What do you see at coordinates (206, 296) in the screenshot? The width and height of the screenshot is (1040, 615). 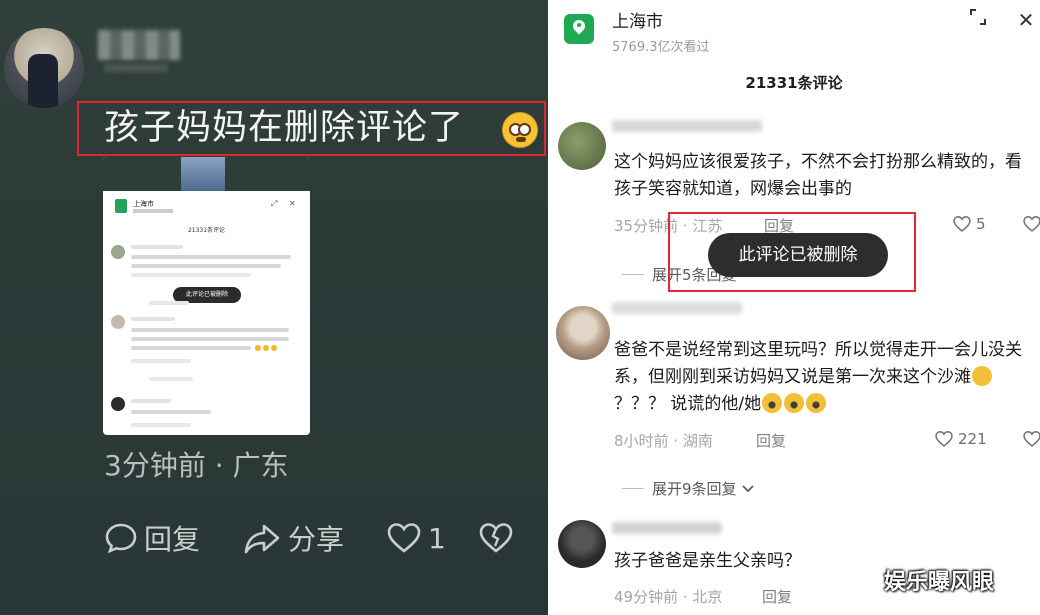 I see `screenshot-thumbnail: 上海市 ⤢ ✕ 21331条评论 此评论已被删除` at bounding box center [206, 296].